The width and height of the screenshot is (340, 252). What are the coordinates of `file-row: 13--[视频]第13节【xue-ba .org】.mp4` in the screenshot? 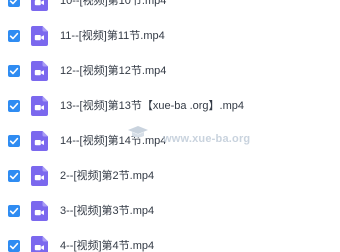 It's located at (170, 106).